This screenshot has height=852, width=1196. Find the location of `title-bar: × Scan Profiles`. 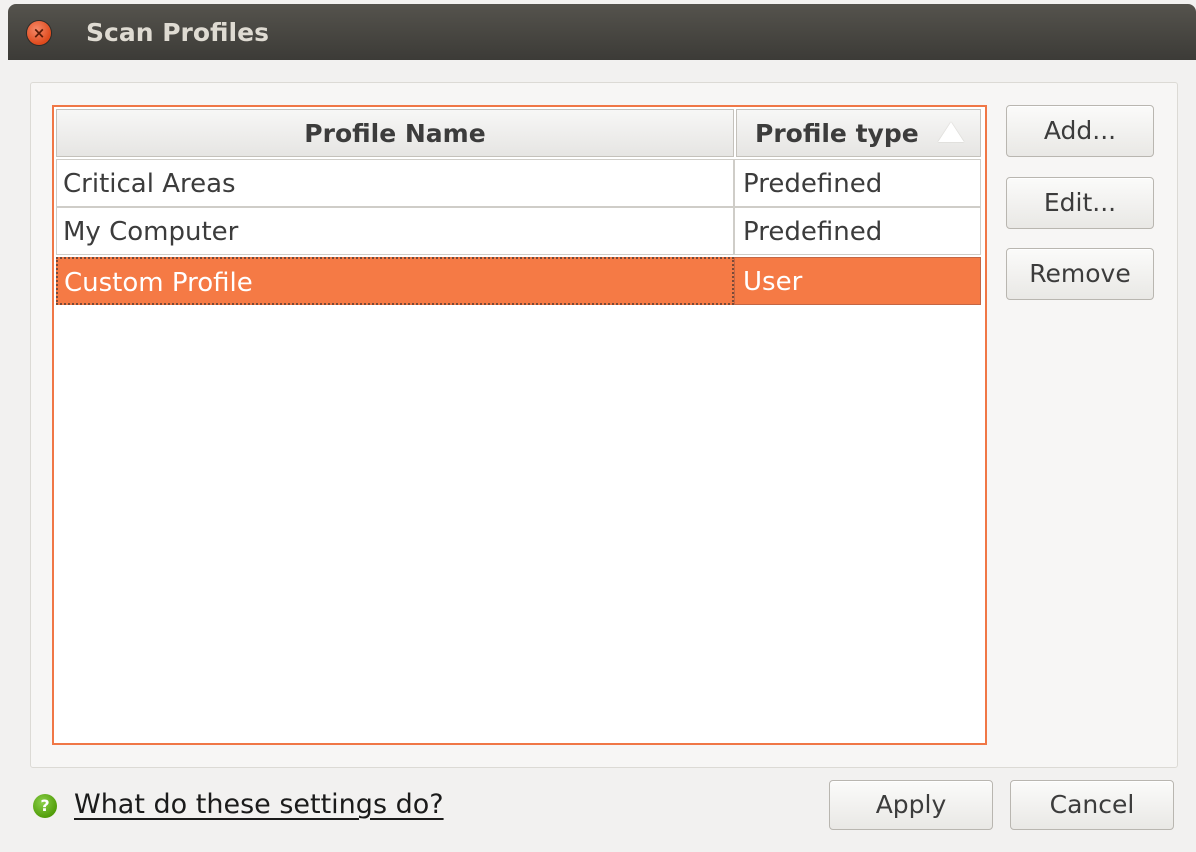

title-bar: × Scan Profiles is located at coordinates (602, 32).